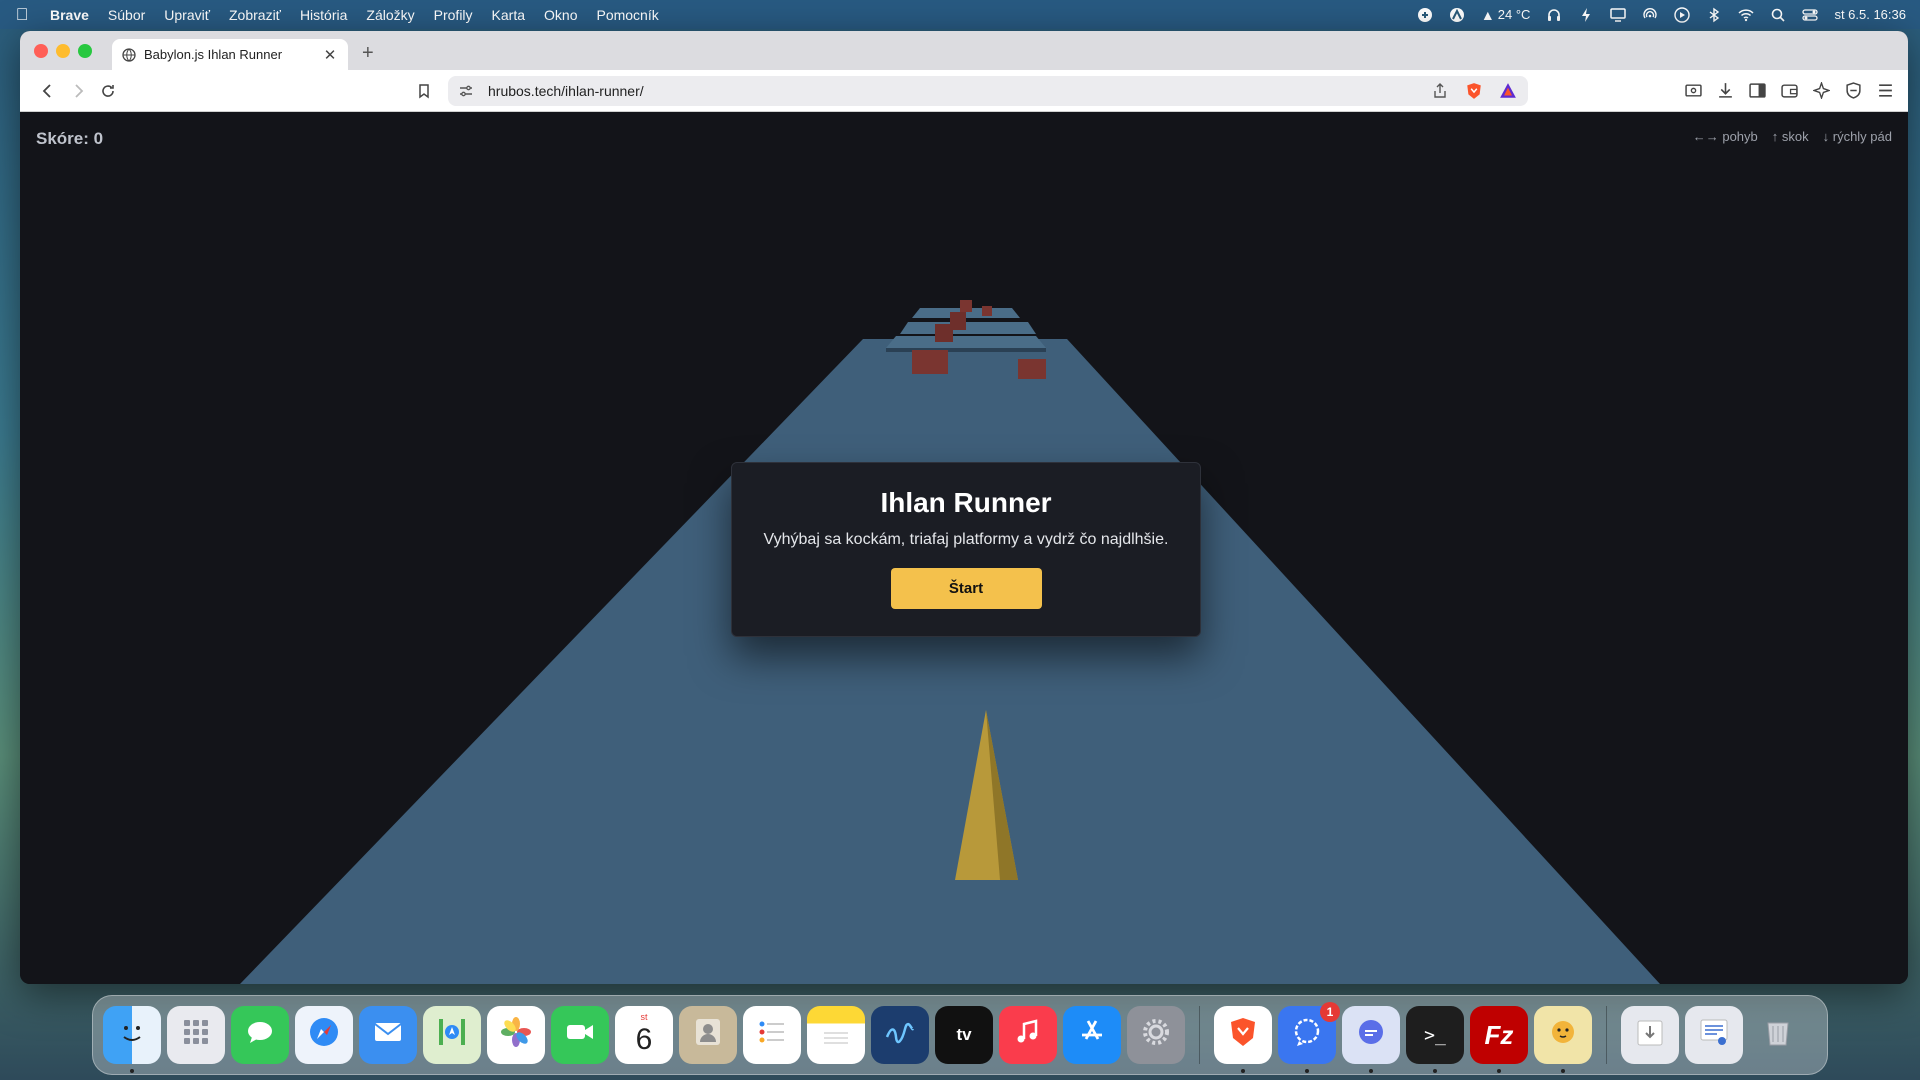 The height and width of the screenshot is (1080, 1920). Describe the element at coordinates (1757, 91) in the screenshot. I see `sidebar-icon` at that location.